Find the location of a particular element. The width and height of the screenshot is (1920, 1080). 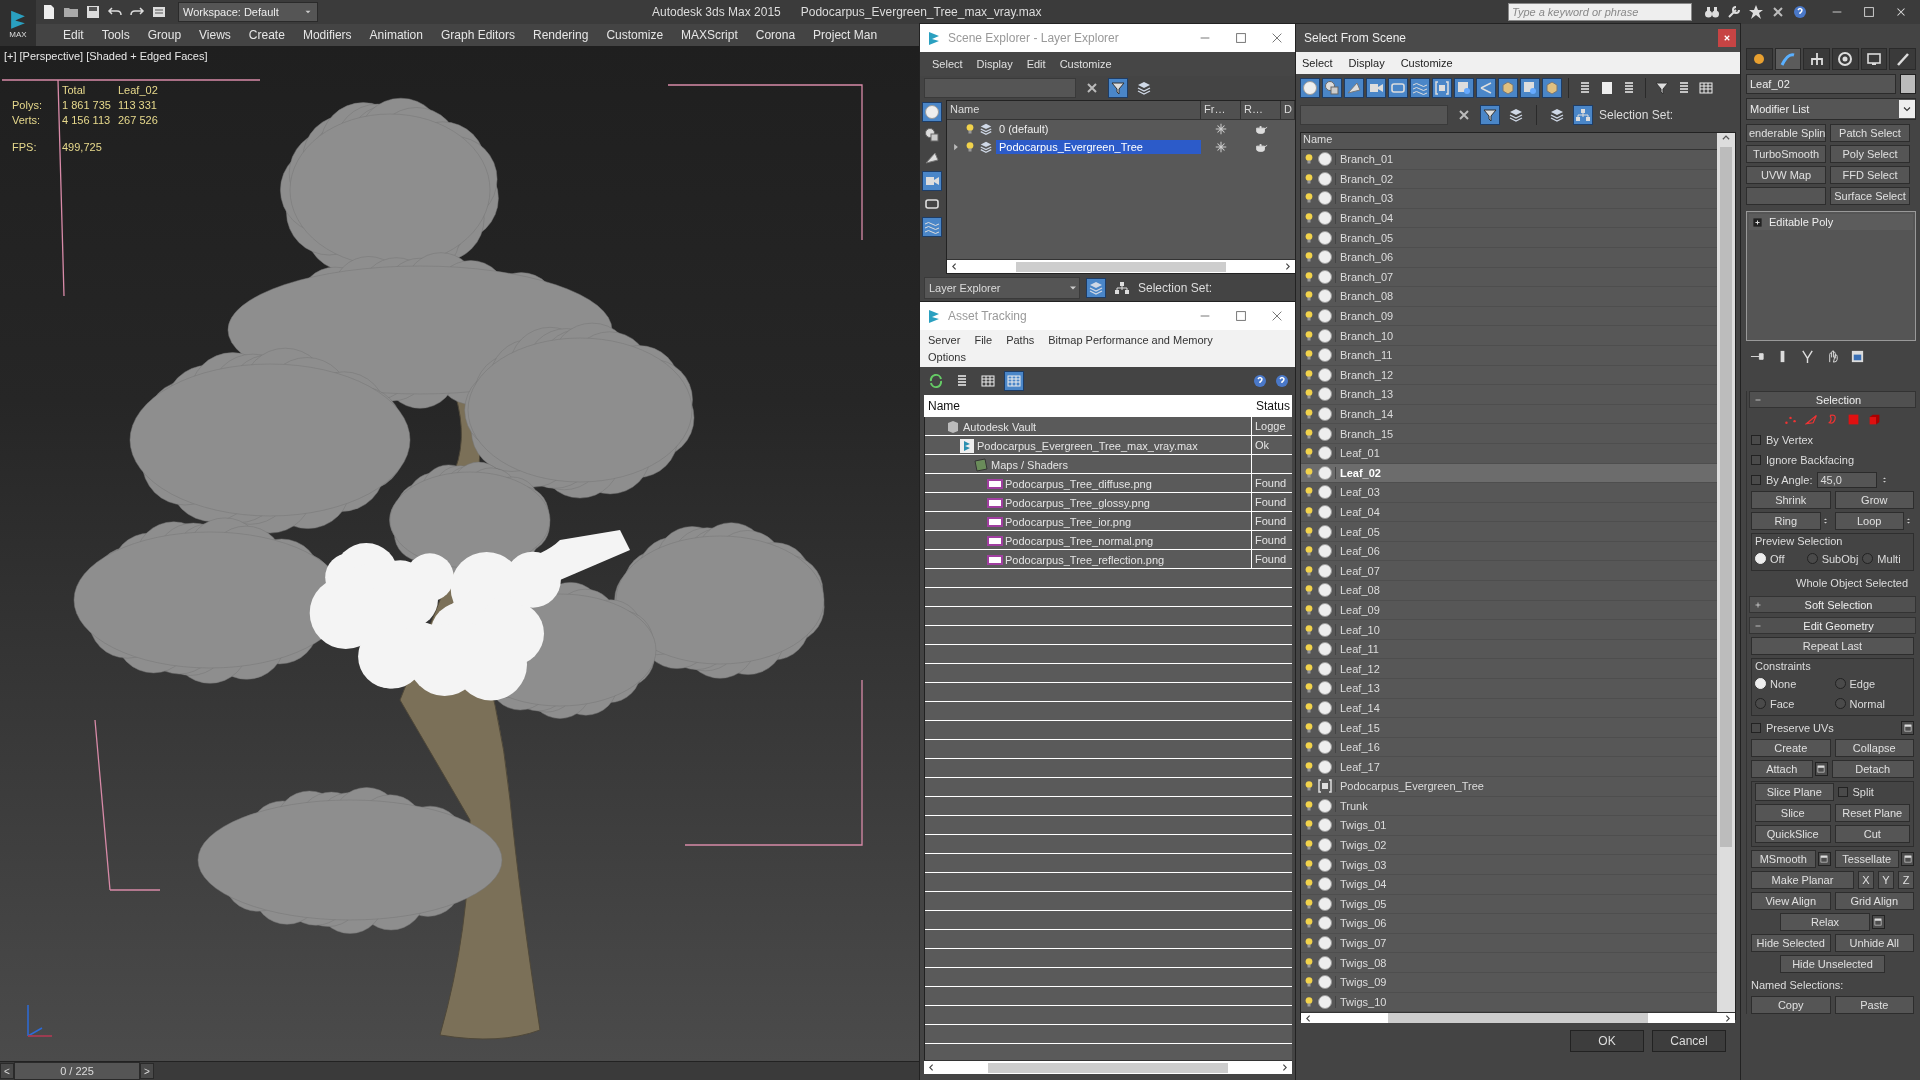

command-button: Create is located at coordinates (1791, 748).